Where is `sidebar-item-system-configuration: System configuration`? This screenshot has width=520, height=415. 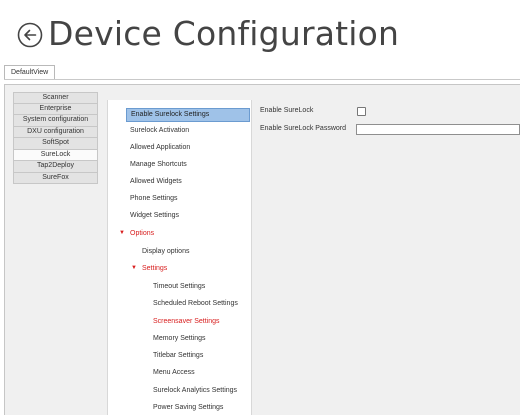 sidebar-item-system-configuration: System configuration is located at coordinates (55, 121).